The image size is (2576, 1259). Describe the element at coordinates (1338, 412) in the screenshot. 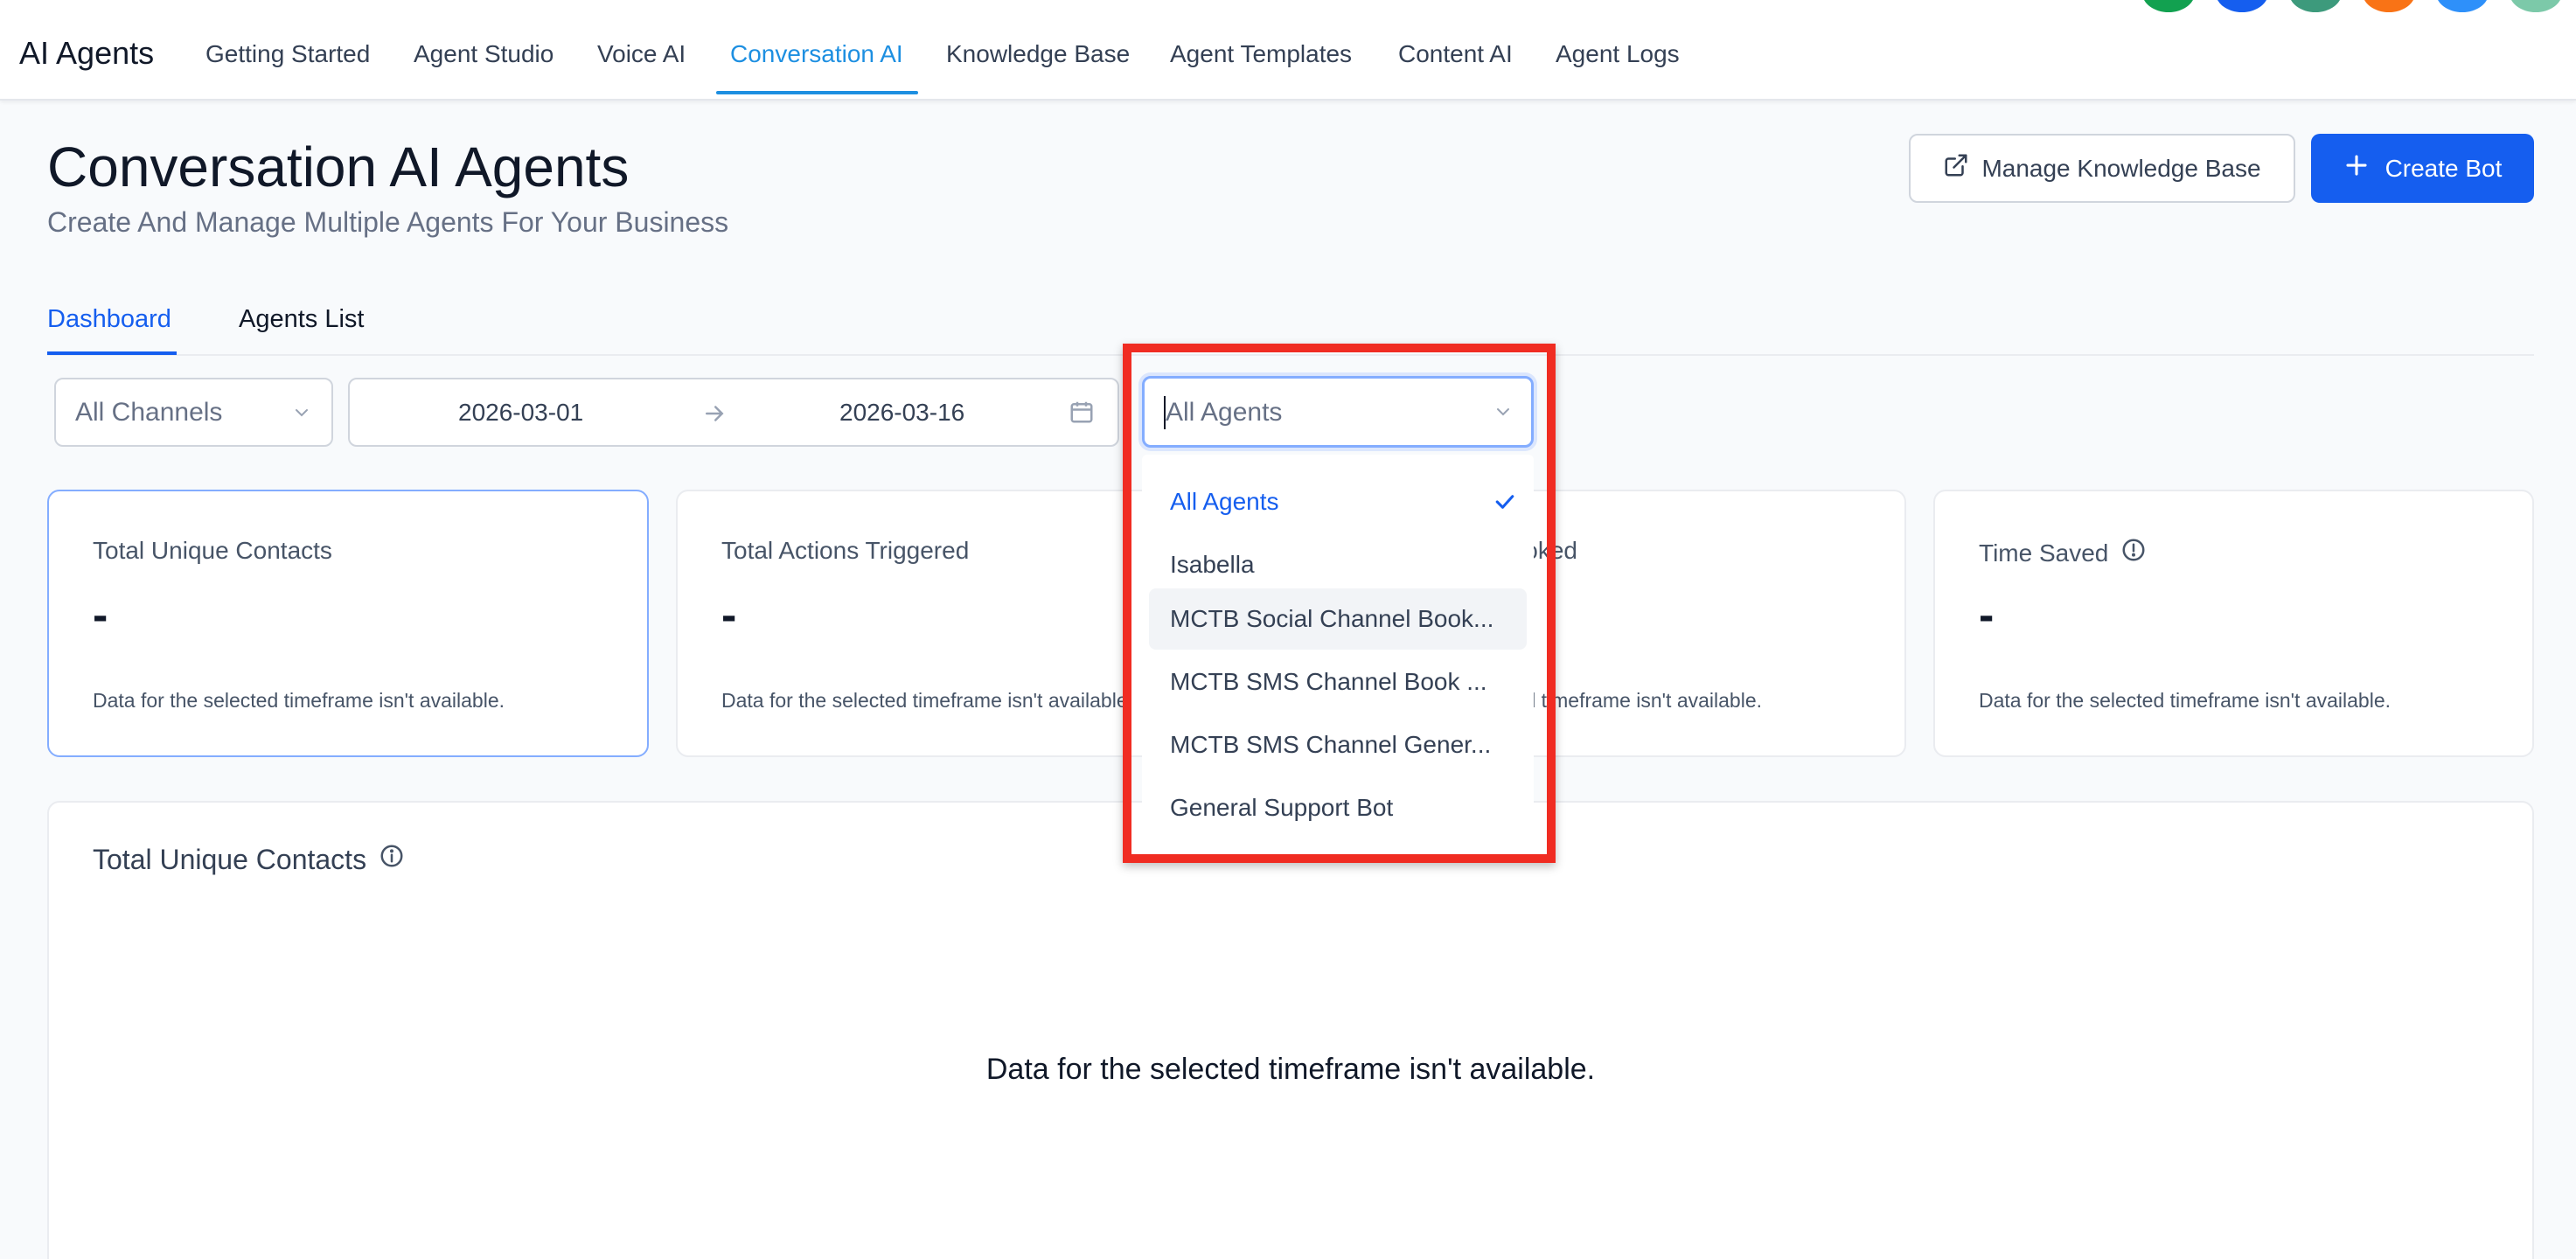

I see `agent-select: All Agents` at that location.